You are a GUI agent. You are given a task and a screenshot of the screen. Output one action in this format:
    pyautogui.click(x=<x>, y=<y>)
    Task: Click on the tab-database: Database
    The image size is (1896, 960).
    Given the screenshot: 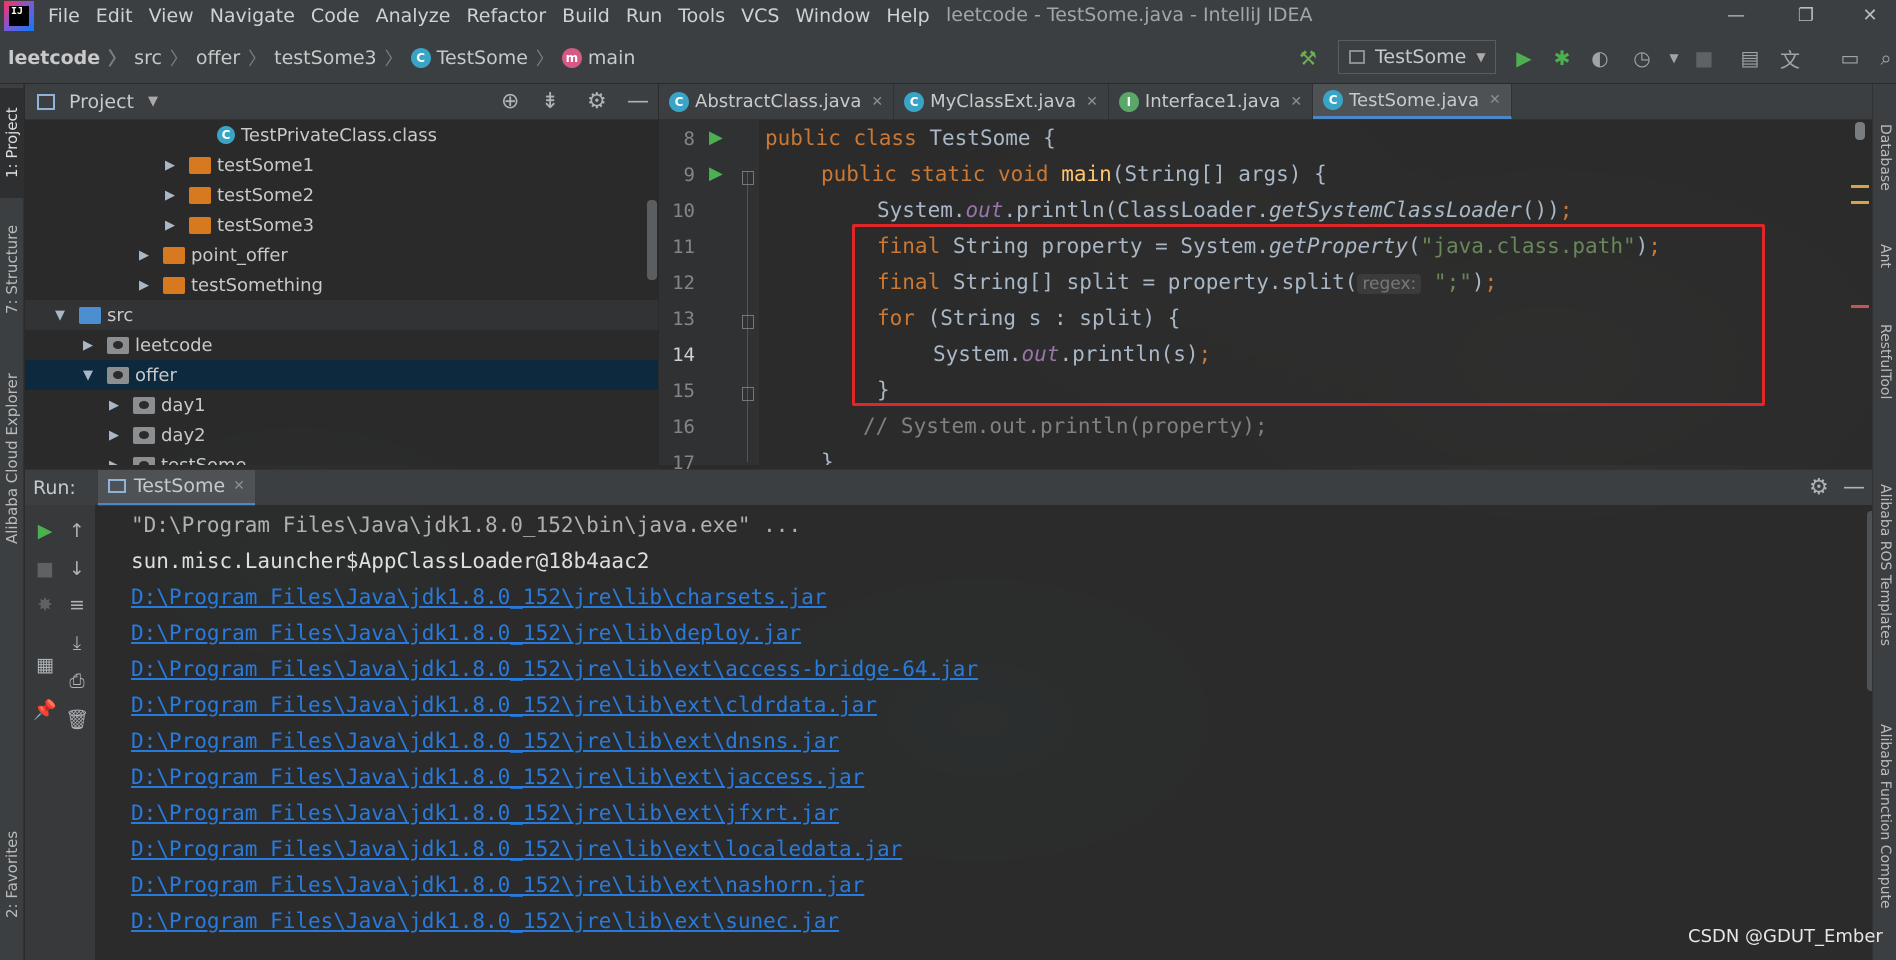 What is the action you would take?
    pyautogui.click(x=1884, y=164)
    